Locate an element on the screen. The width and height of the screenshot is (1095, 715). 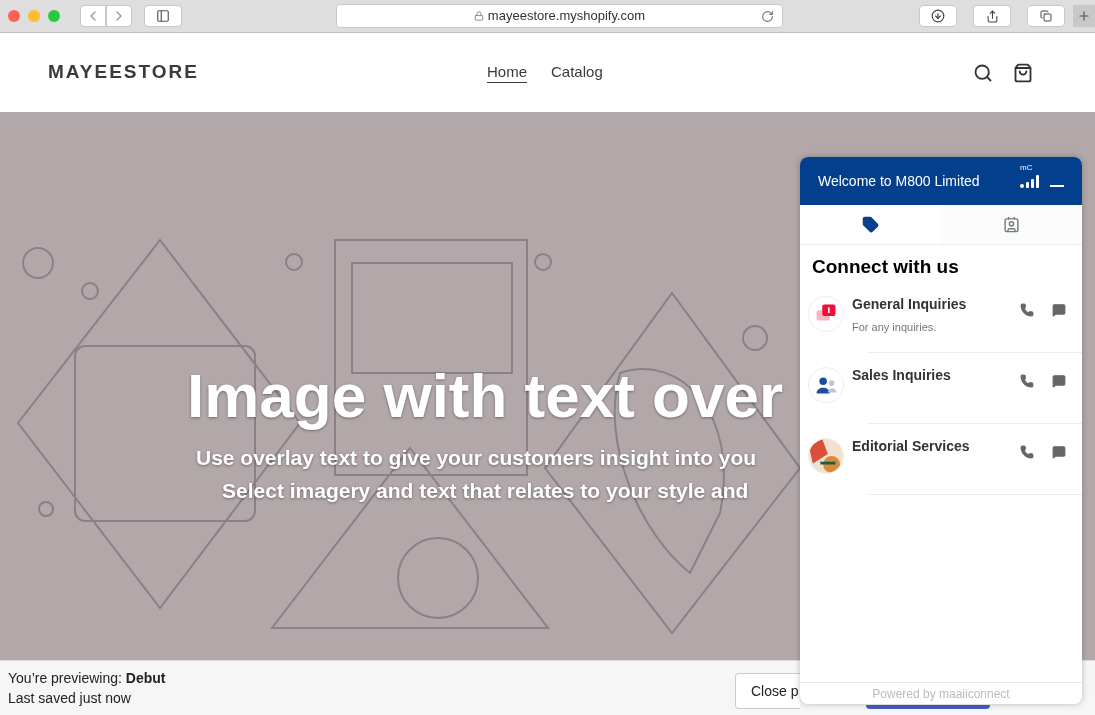
sidebar-button is located at coordinates (163, 16).